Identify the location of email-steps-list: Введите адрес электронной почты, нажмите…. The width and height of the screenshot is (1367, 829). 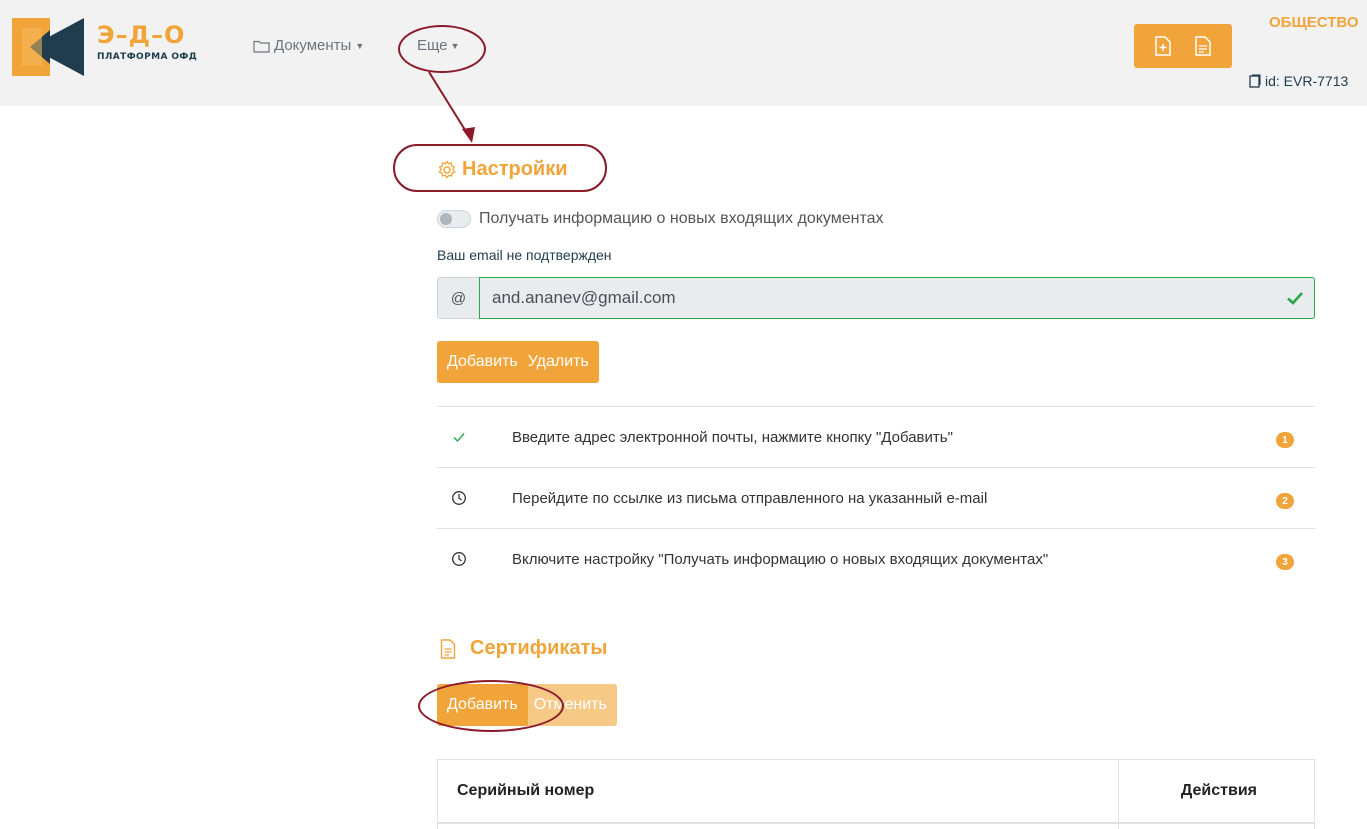
(876, 497).